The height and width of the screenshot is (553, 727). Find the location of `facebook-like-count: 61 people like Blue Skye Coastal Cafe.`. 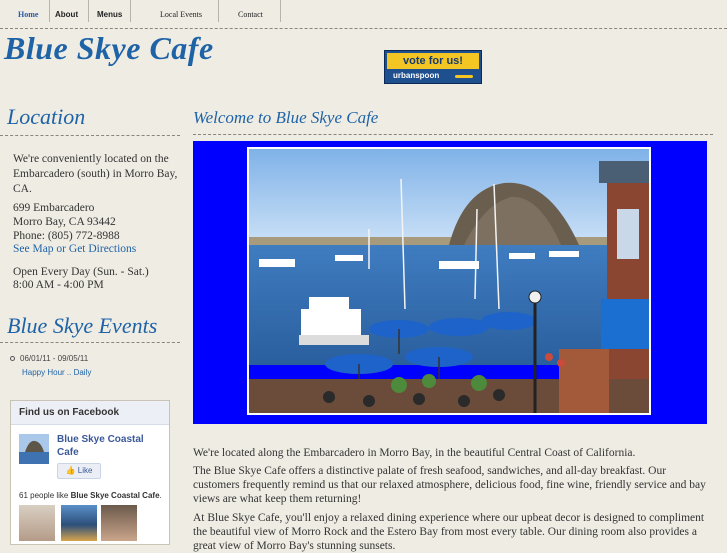

facebook-like-count: 61 people like Blue Skye Coastal Cafe. is located at coordinates (94, 495).